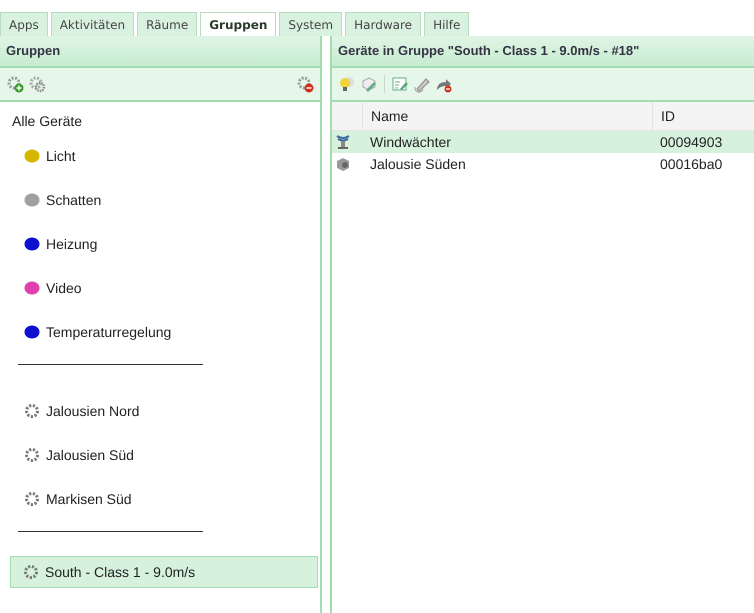  Describe the element at coordinates (160, 52) in the screenshot. I see `panel-title: Gruppen` at that location.